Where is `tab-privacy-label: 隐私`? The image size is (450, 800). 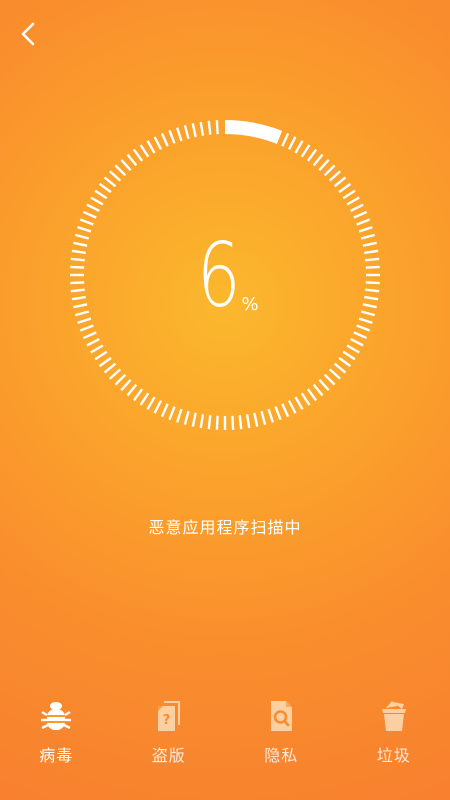
tab-privacy-label: 隐私 is located at coordinates (281, 755).